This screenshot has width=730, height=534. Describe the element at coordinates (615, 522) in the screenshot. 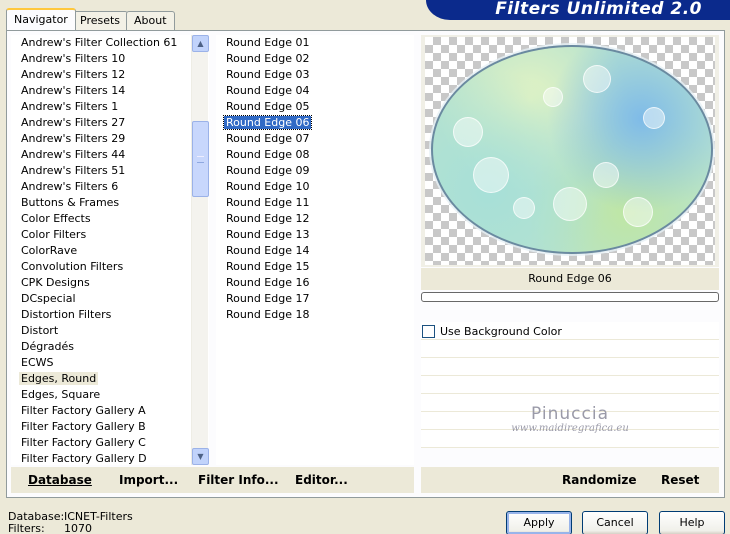

I see `cancel-button: Cancel` at that location.